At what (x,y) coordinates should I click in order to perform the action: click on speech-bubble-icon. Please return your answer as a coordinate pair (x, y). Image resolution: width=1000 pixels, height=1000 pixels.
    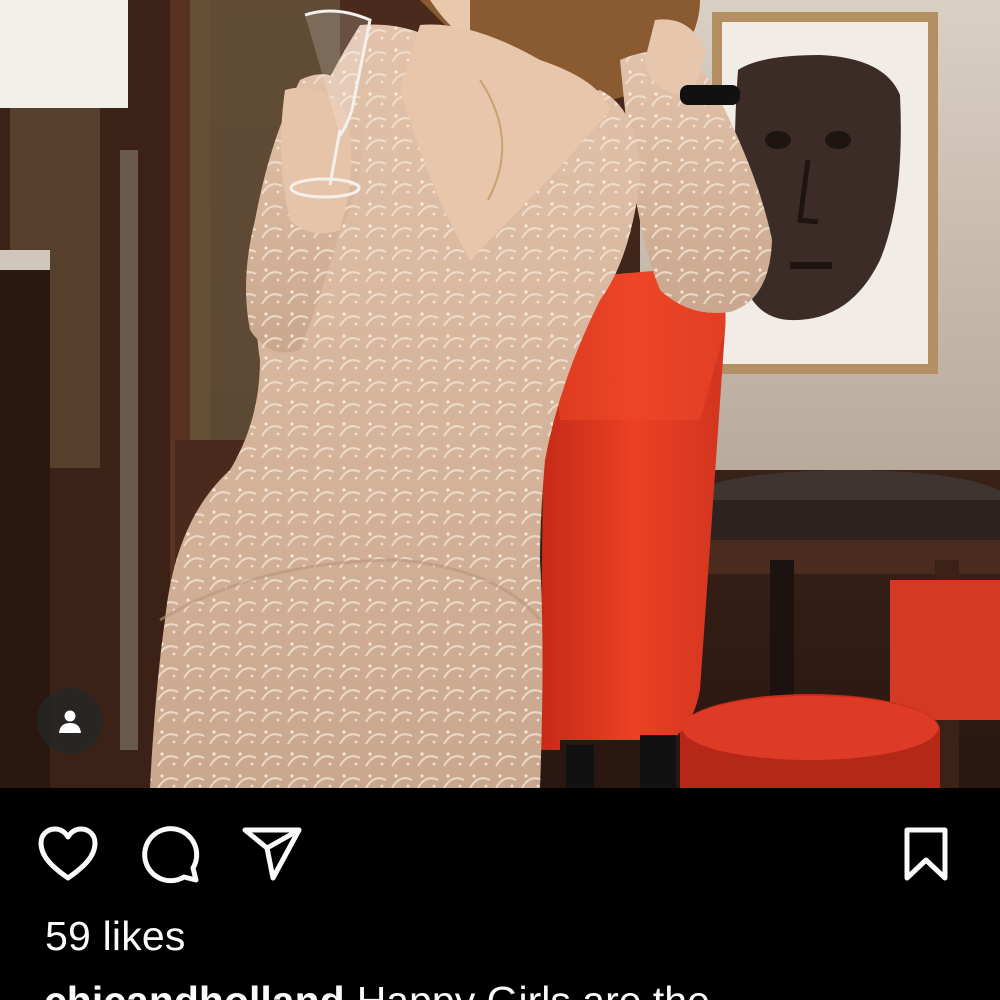
    Looking at the image, I should click on (171, 855).